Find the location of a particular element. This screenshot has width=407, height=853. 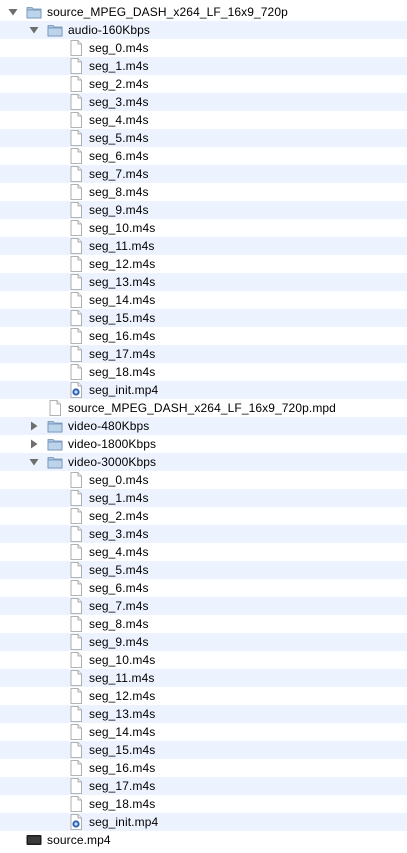

file-name: seg_init.mp4 is located at coordinates (124, 822).